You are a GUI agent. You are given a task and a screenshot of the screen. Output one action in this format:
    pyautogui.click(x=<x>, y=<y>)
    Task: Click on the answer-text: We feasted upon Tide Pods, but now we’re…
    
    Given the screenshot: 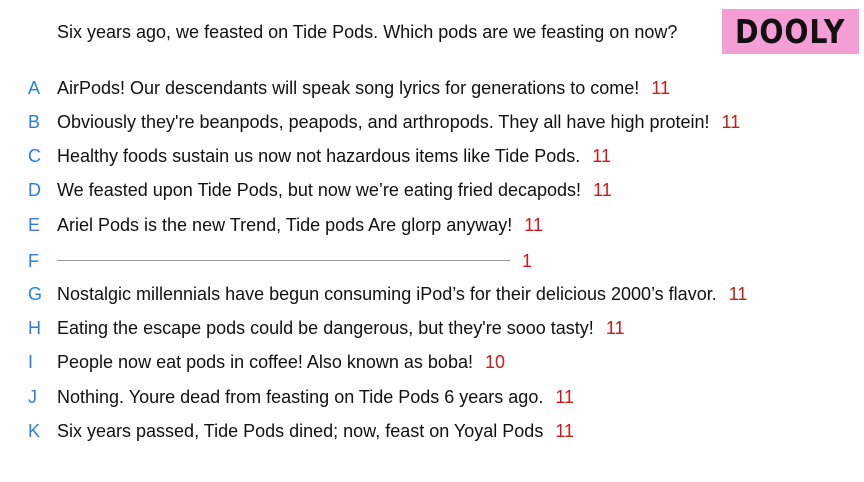 What is the action you would take?
    pyautogui.click(x=334, y=189)
    